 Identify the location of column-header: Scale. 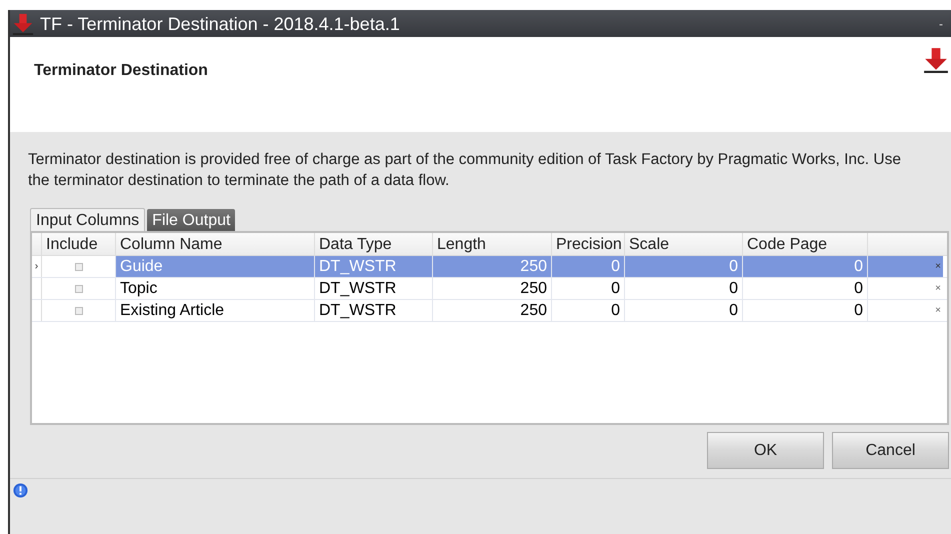
(684, 244).